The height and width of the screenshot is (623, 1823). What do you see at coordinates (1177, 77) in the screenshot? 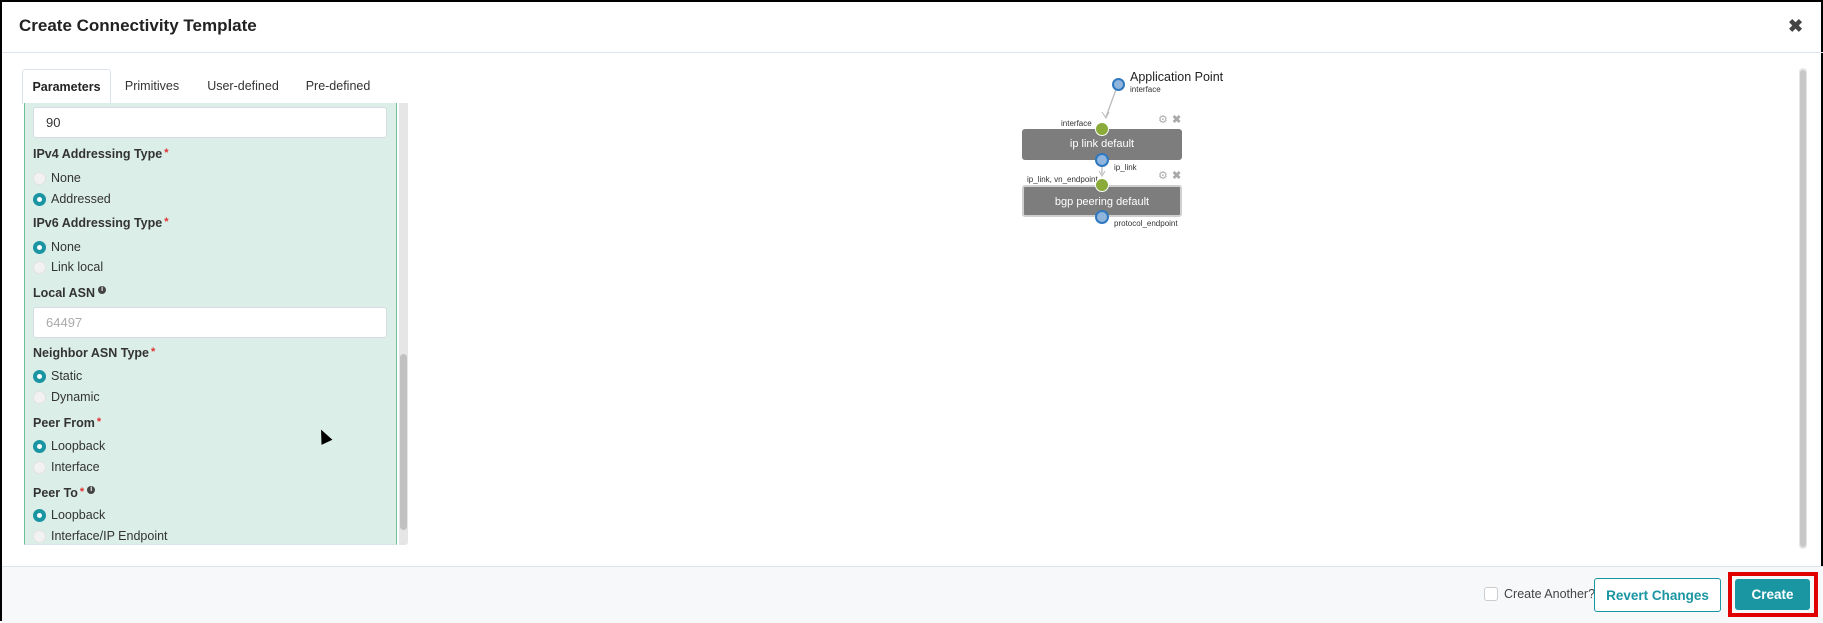
I see `app-point-title: Application Point` at bounding box center [1177, 77].